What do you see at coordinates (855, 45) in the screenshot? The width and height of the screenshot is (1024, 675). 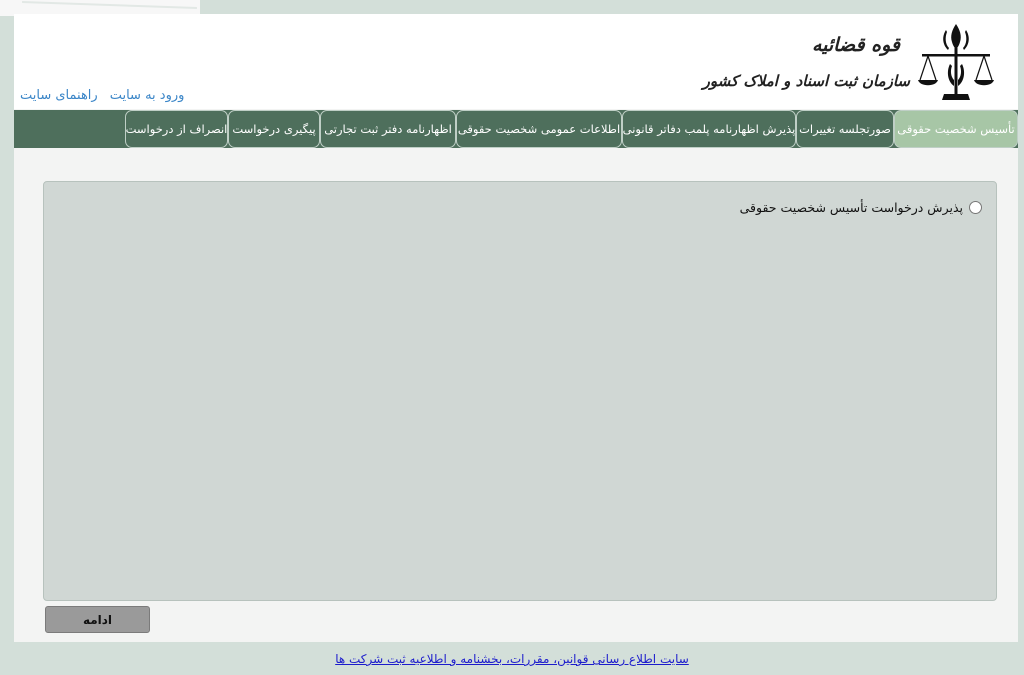 I see `logo-text-judiciary: قوه قضائیه` at bounding box center [855, 45].